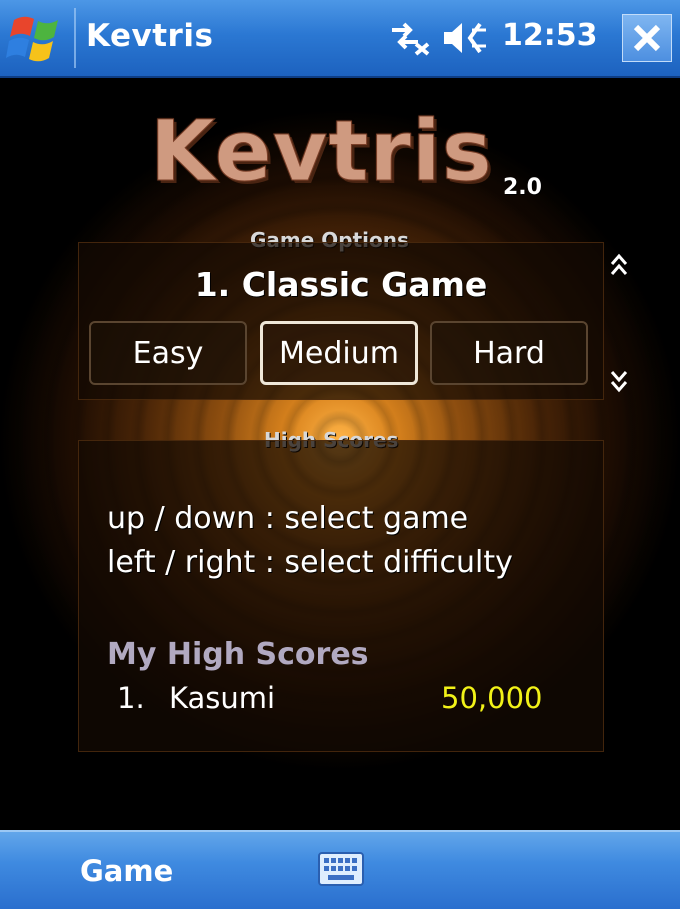  What do you see at coordinates (492, 698) in the screenshot?
I see `high-score-value: 50,000` at bounding box center [492, 698].